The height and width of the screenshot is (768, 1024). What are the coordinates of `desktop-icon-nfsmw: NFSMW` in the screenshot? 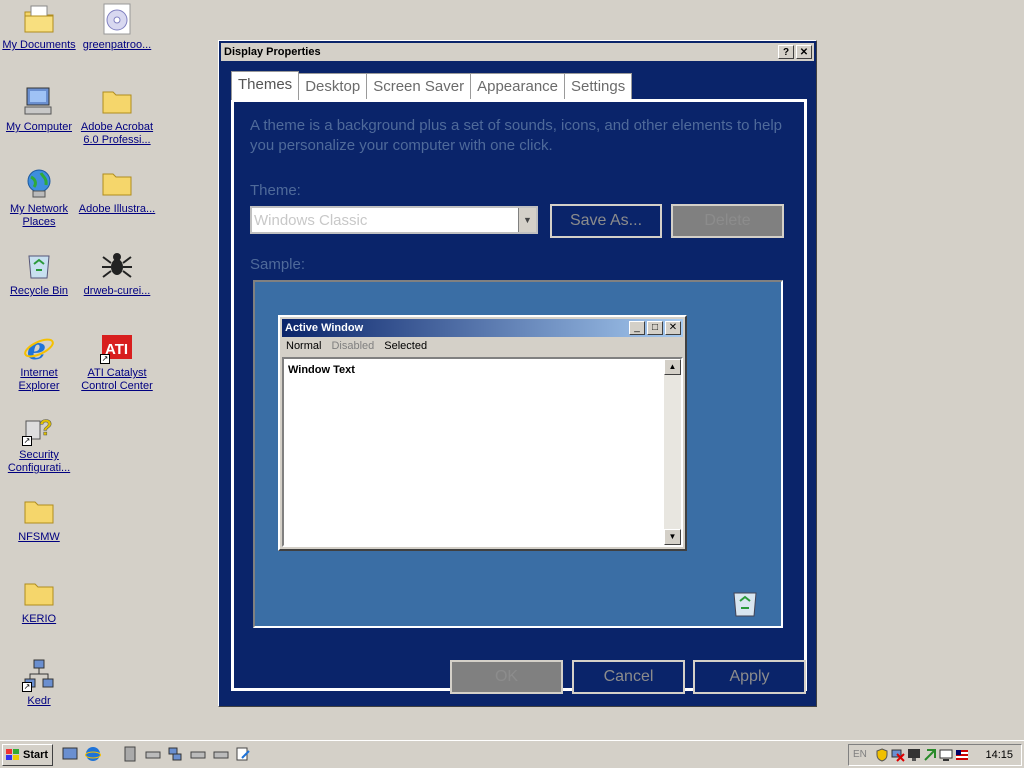 It's located at (39, 519).